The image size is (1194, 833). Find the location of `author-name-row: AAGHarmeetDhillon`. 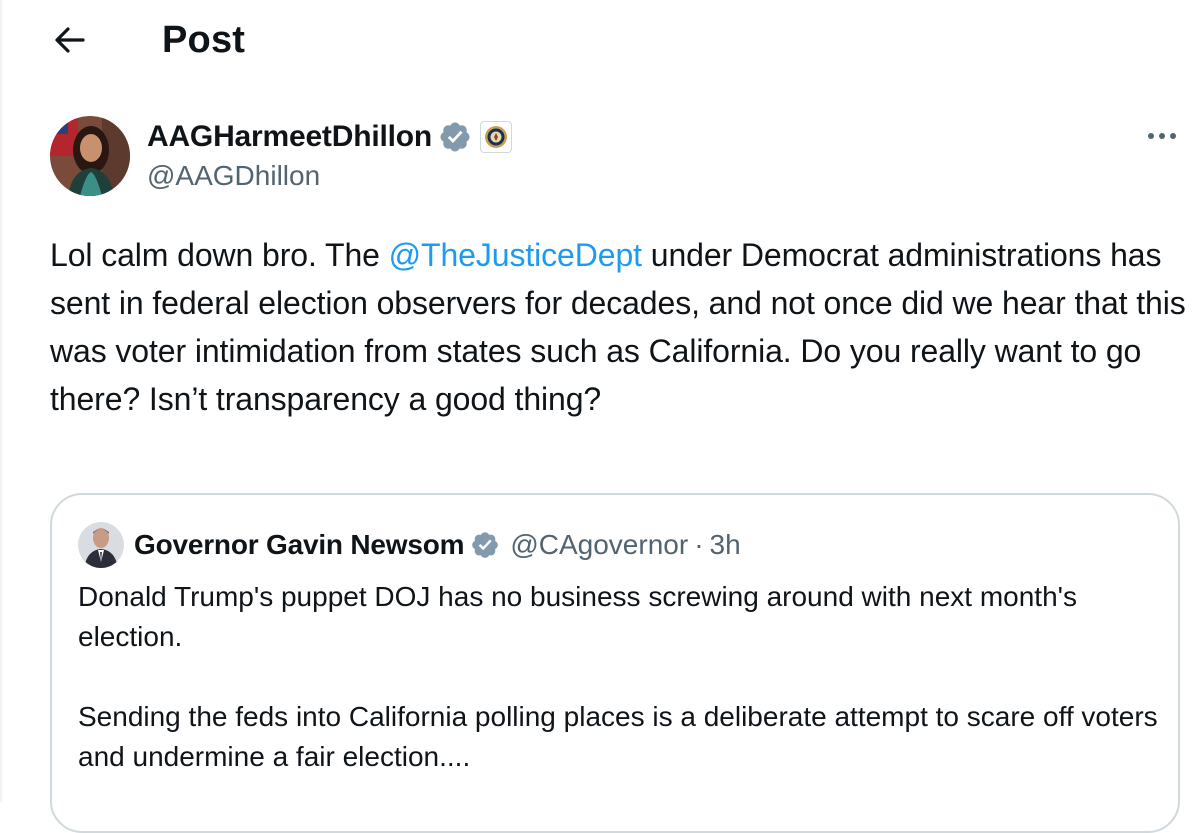

author-name-row: AAGHarmeetDhillon is located at coordinates (329, 137).